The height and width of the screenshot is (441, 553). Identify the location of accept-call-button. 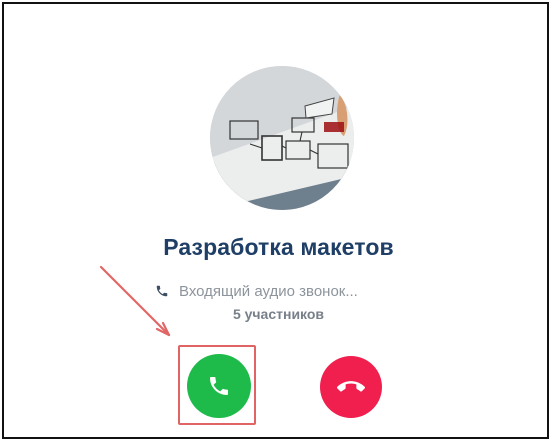
(219, 386).